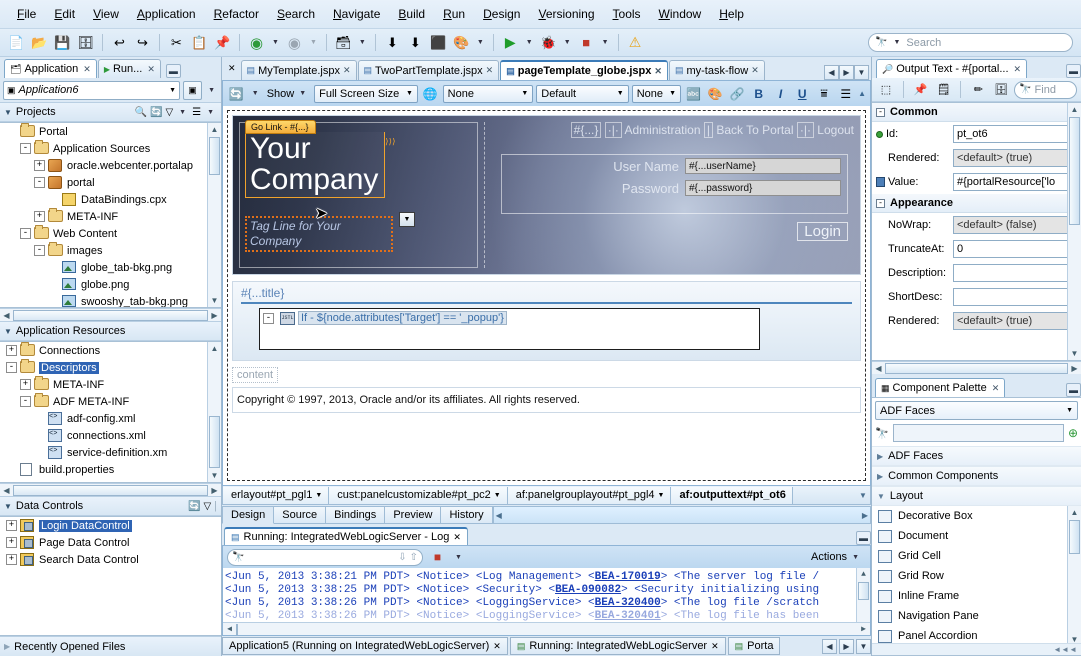 This screenshot has width=1081, height=656. Describe the element at coordinates (413, 515) in the screenshot. I see `view-tab-preview: Preview` at that location.